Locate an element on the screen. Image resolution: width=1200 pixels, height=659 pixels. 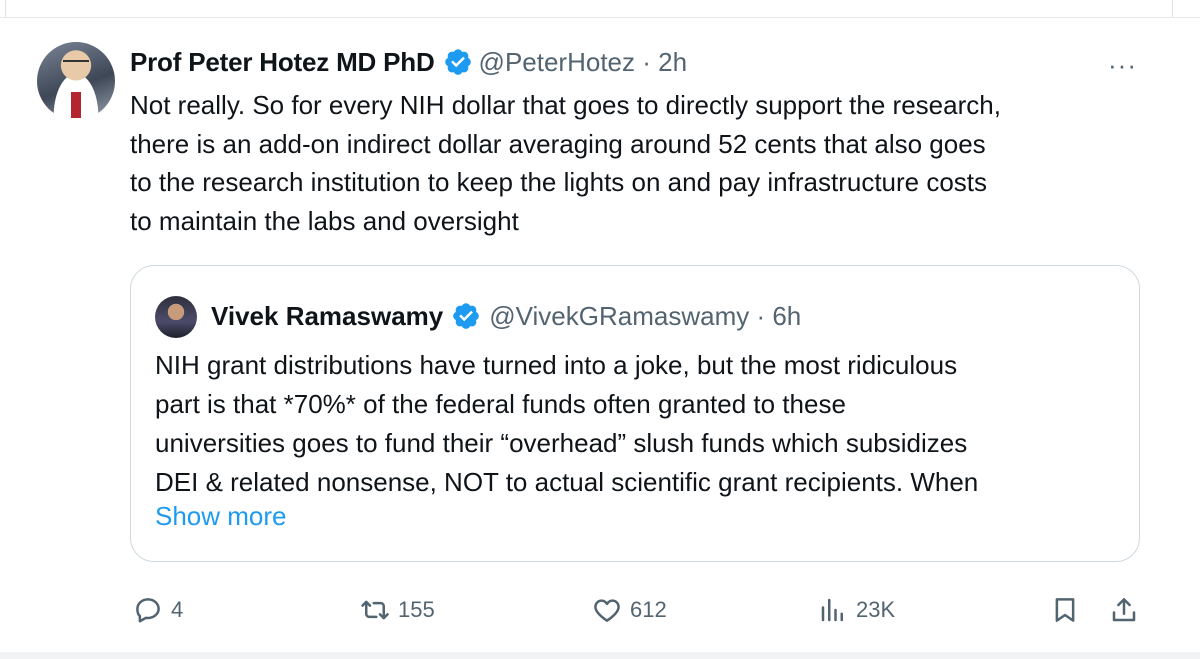
reply-count: 4 is located at coordinates (177, 609).